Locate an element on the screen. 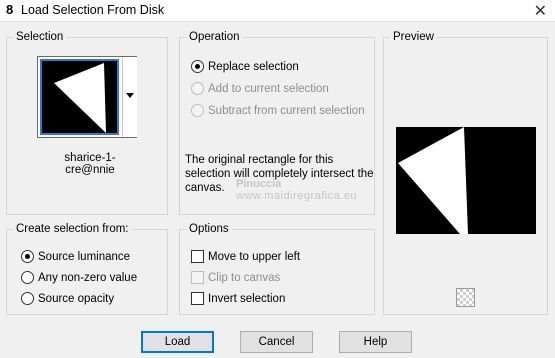  title-bar: 8 Load Selection From Disk ✕ is located at coordinates (277, 11).